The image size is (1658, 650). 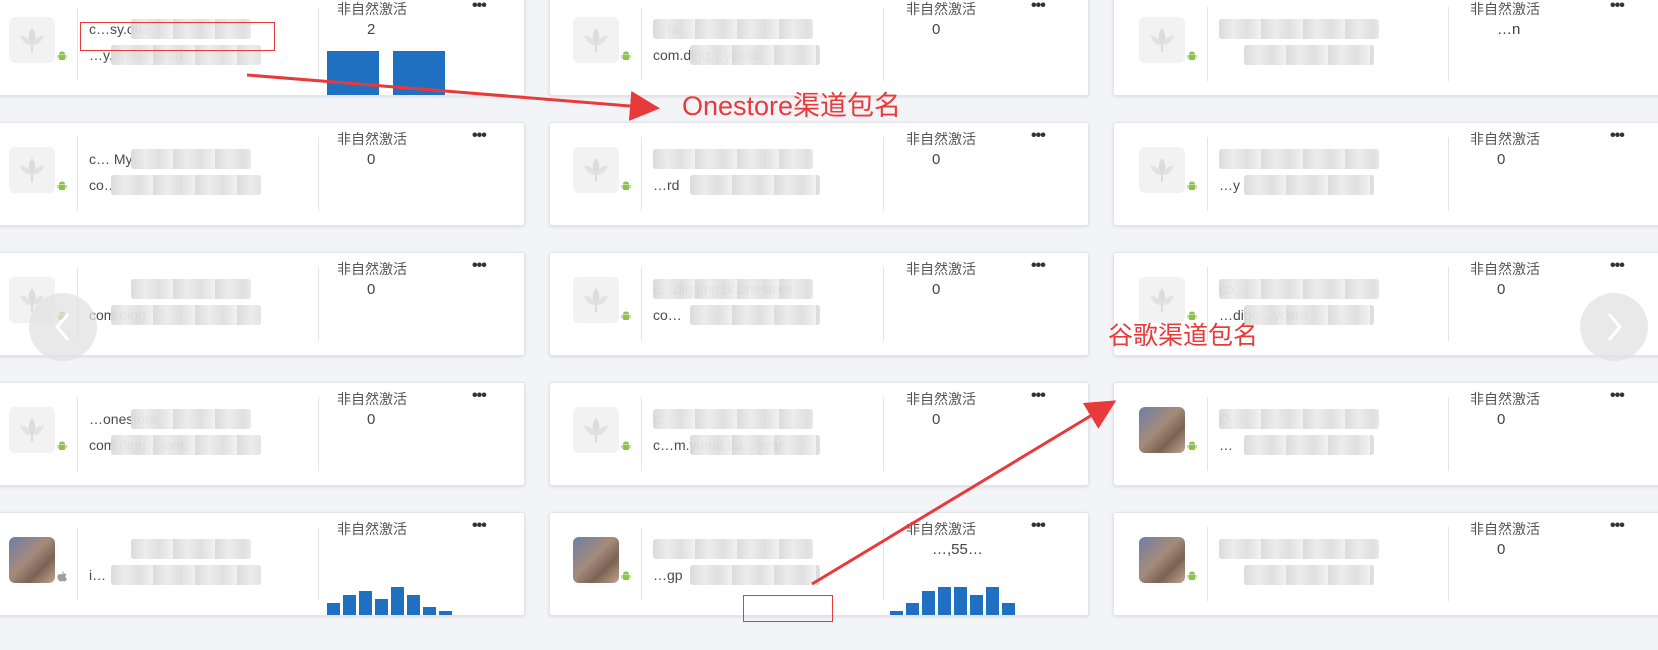 I want to click on carousel-prev-button, so click(x=63, y=327).